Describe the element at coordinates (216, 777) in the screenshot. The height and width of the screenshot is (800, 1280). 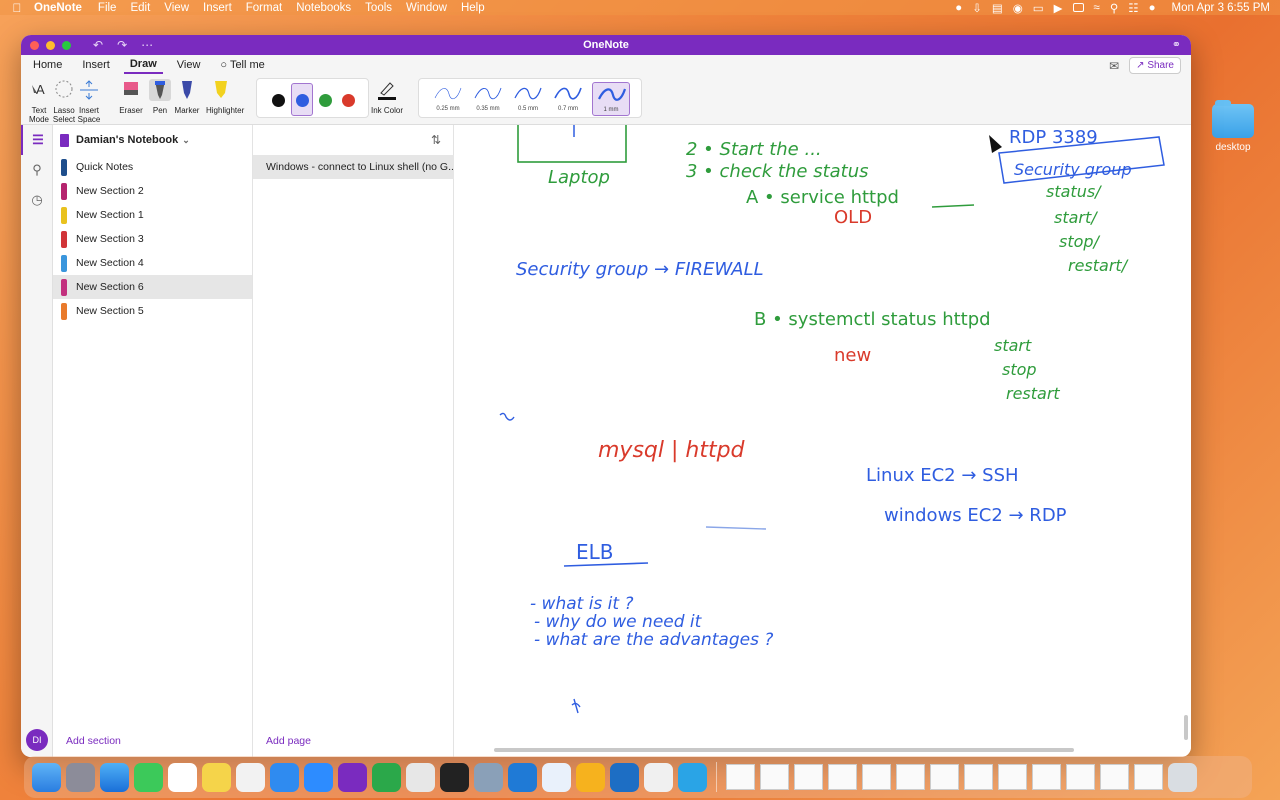
I see `notes-icon` at that location.